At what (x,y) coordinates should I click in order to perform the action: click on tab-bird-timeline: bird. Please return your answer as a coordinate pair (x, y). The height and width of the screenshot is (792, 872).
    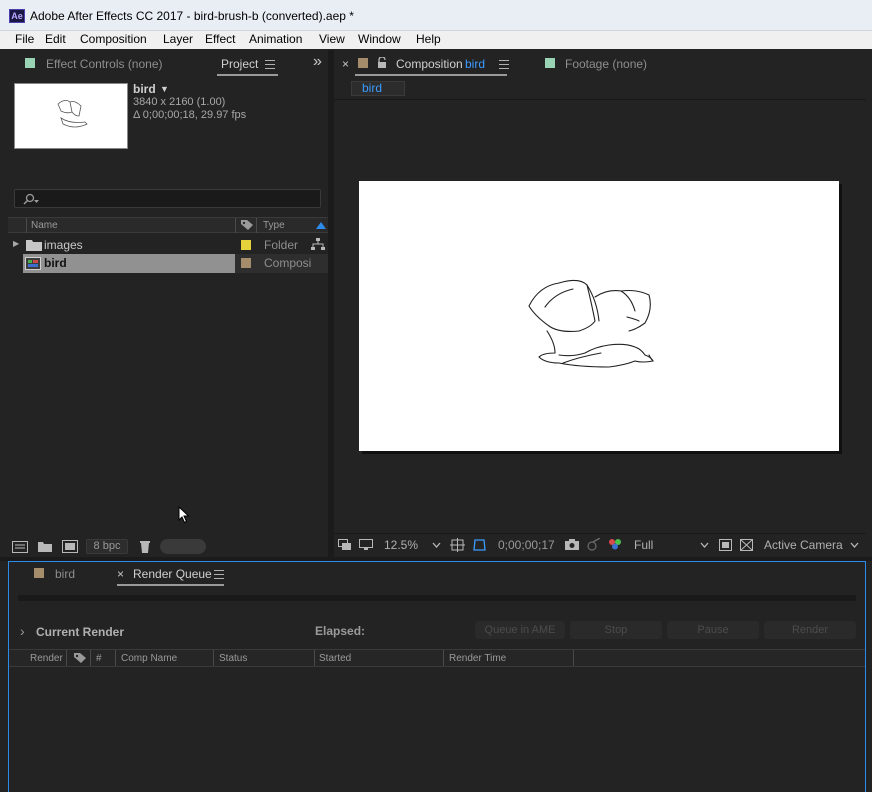
    Looking at the image, I should click on (65, 574).